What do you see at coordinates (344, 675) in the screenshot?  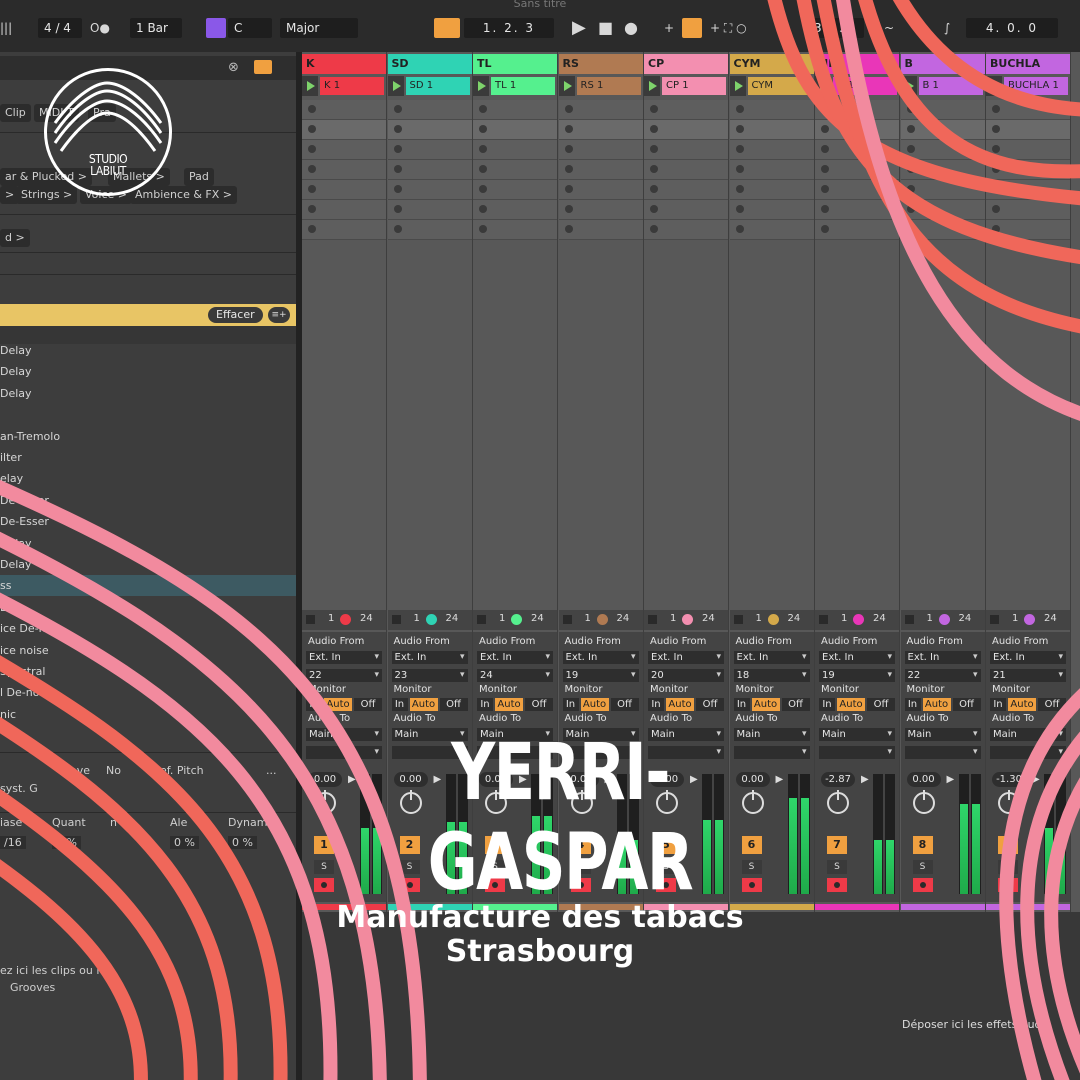 I see `input-channel-select: 22` at bounding box center [344, 675].